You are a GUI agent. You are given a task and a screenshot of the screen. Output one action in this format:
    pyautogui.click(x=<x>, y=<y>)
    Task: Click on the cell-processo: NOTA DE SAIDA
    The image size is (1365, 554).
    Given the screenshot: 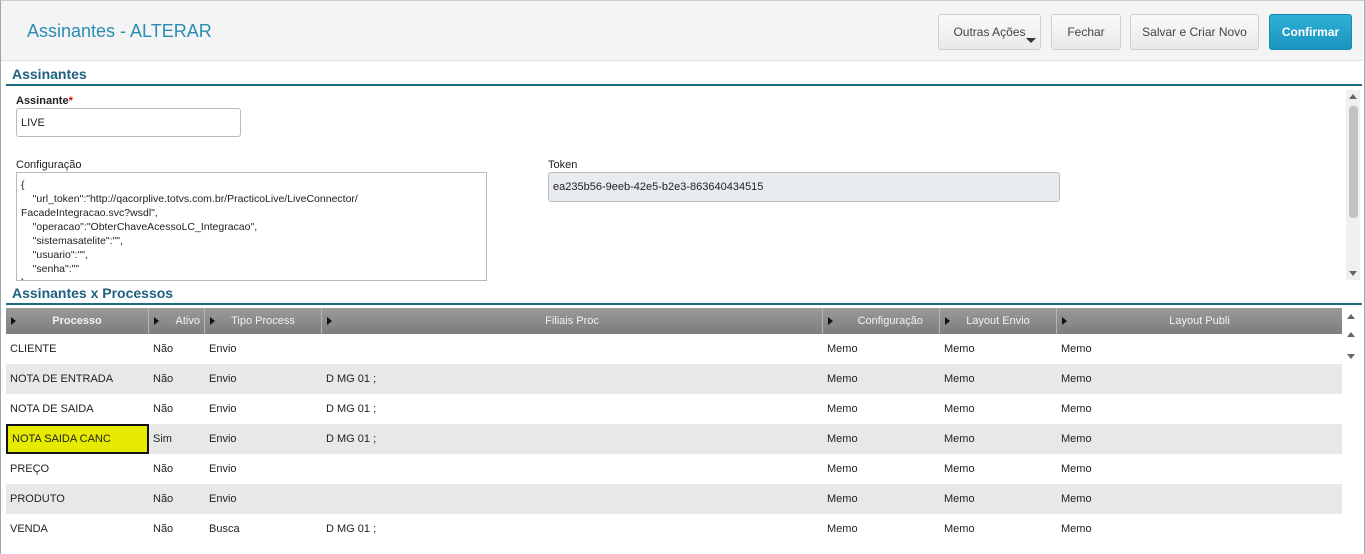 What is the action you would take?
    pyautogui.click(x=77, y=409)
    